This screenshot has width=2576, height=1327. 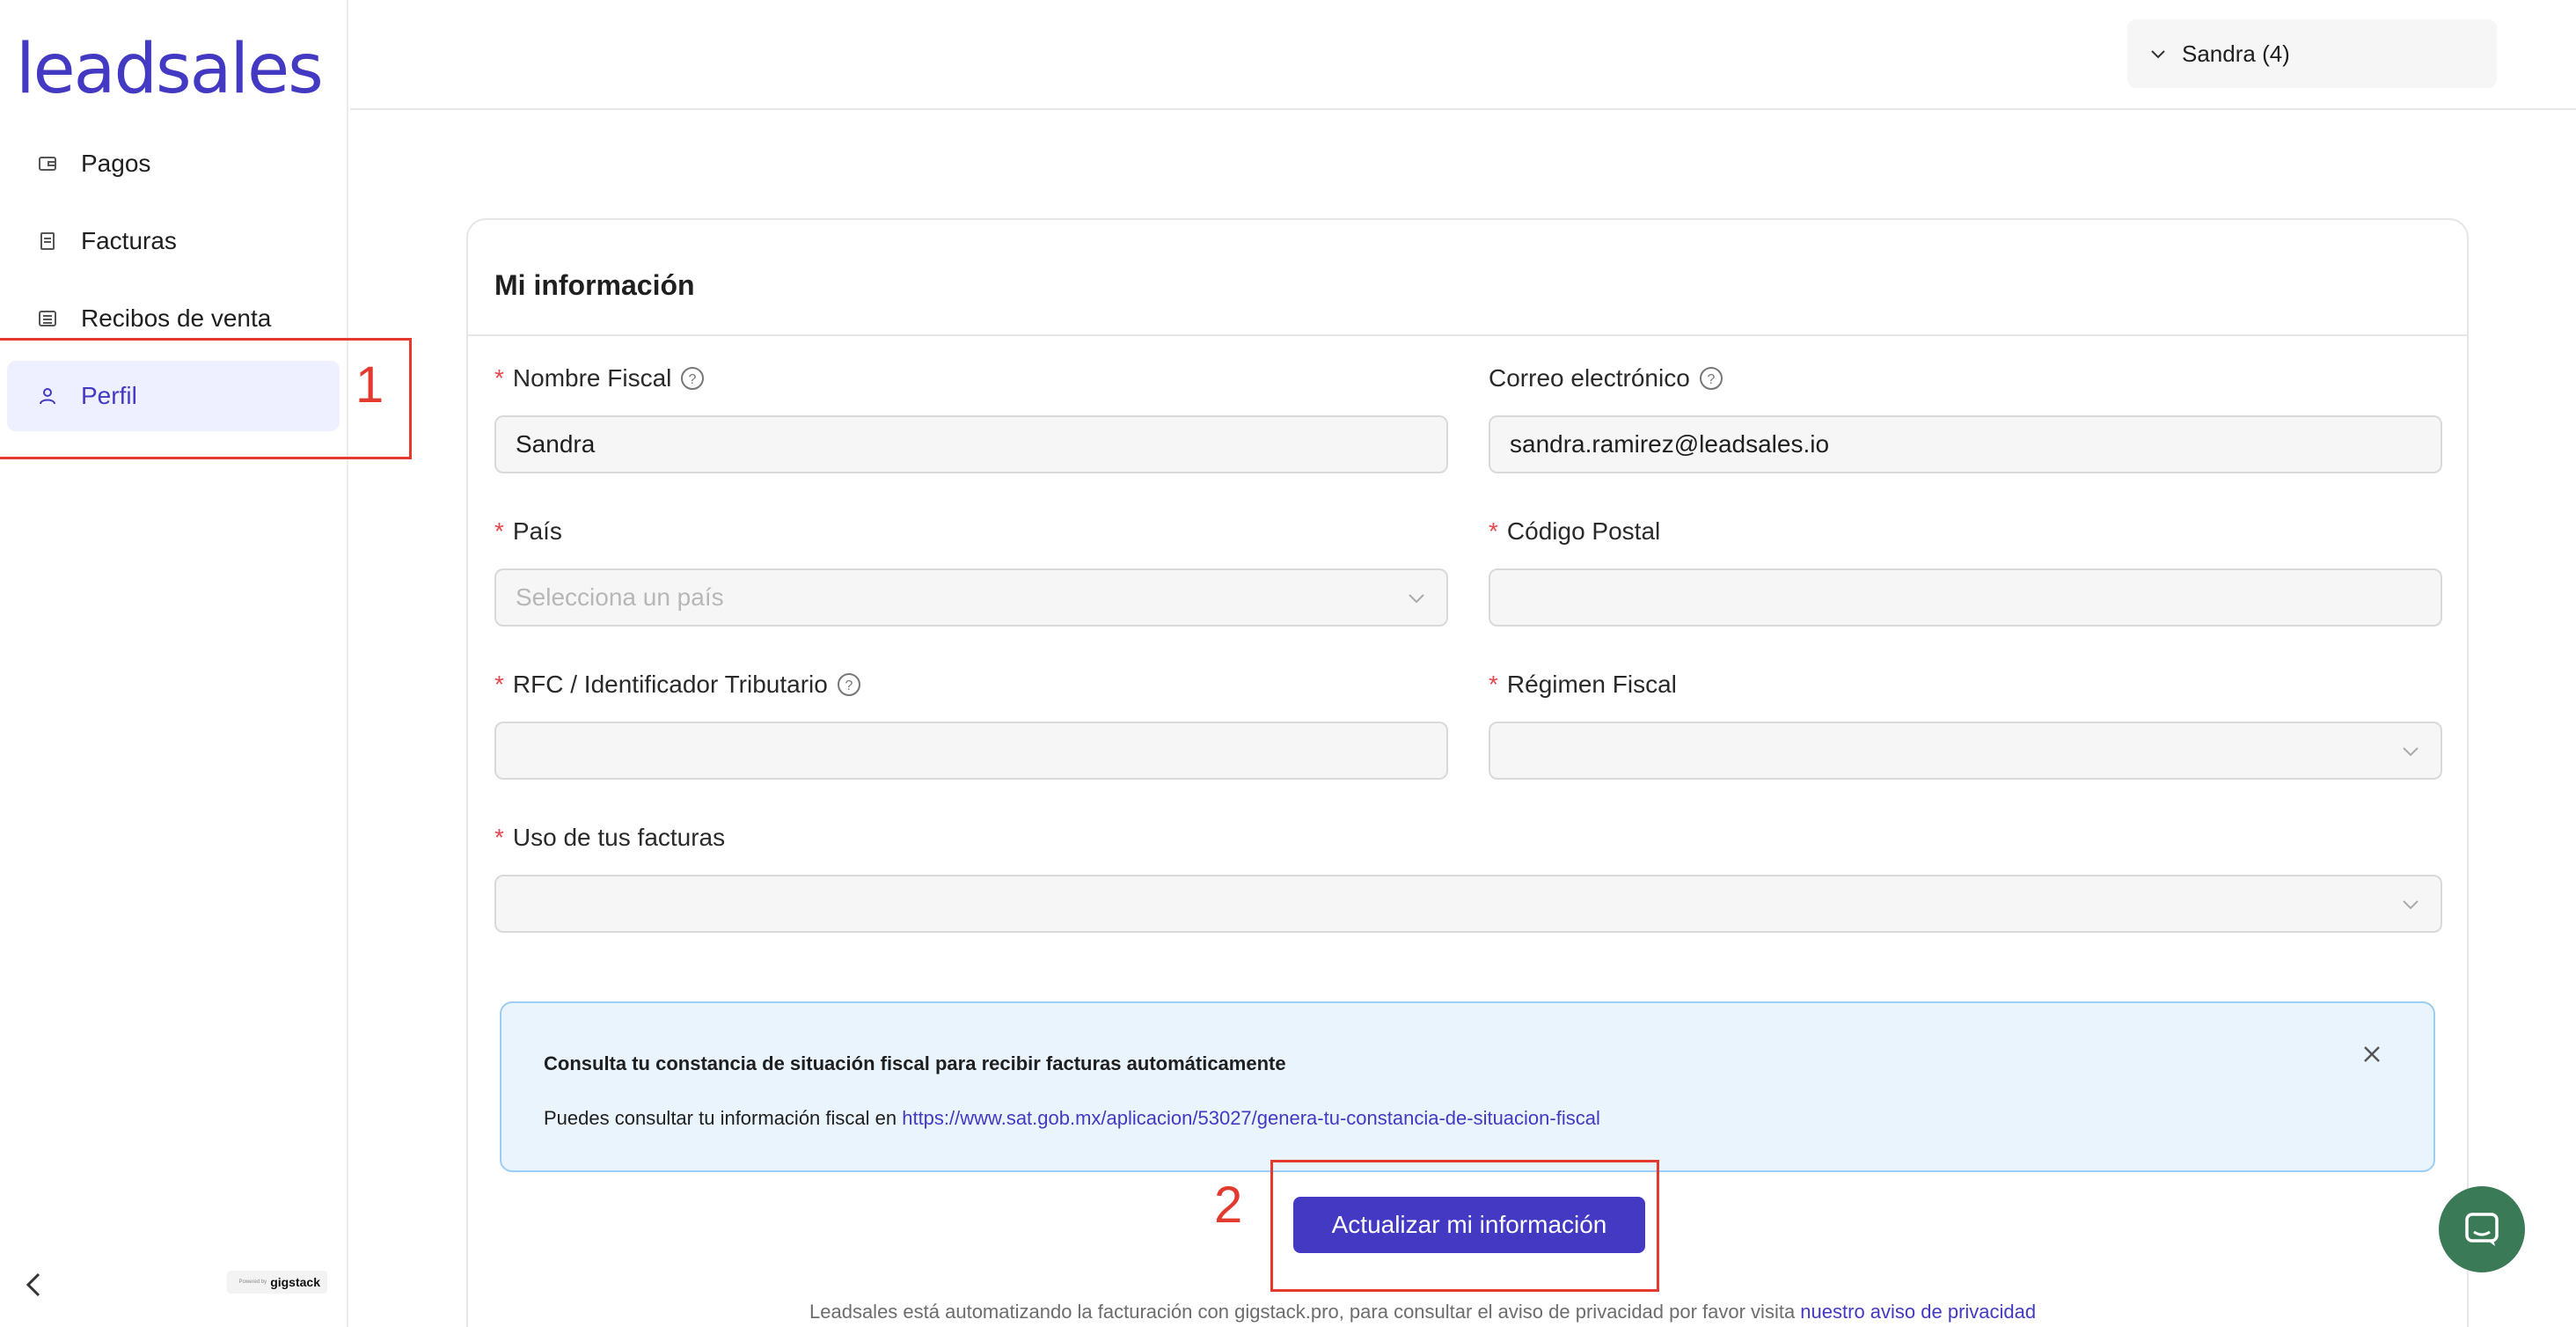 I want to click on chat-icon, so click(x=2482, y=1229).